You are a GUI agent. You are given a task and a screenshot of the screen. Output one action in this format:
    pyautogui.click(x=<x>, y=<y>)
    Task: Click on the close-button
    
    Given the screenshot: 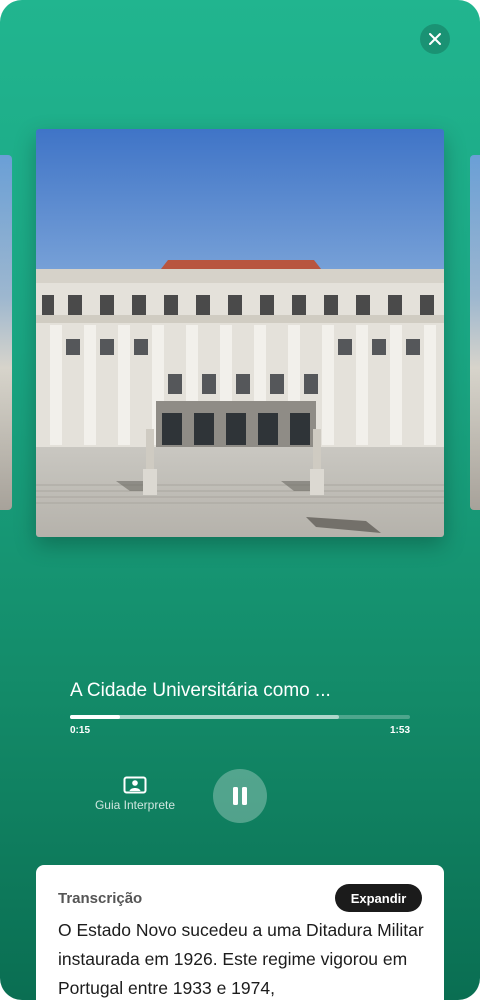 What is the action you would take?
    pyautogui.click(x=435, y=39)
    